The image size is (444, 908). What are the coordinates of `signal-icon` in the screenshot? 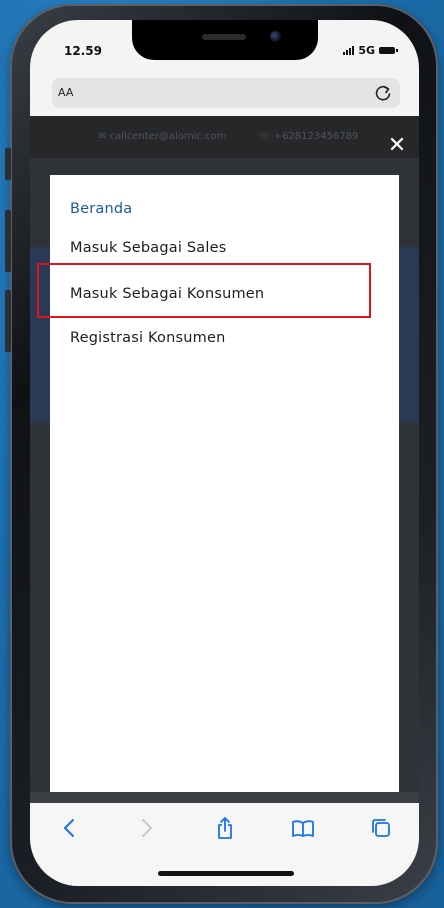 It's located at (349, 50).